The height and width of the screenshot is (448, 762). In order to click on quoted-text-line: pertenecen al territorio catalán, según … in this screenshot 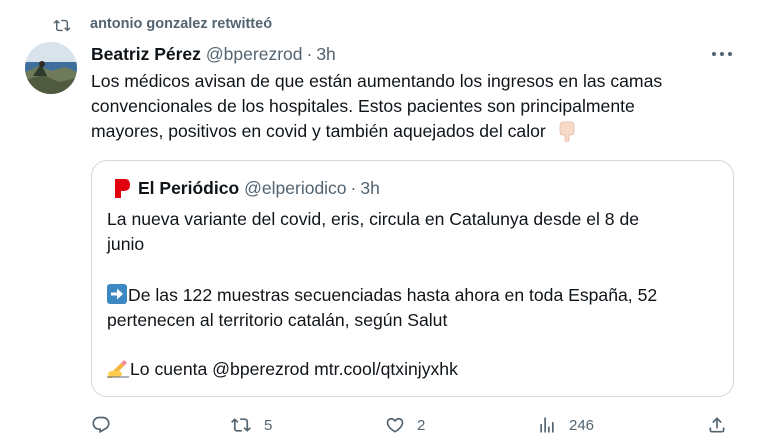, I will do `click(277, 320)`.